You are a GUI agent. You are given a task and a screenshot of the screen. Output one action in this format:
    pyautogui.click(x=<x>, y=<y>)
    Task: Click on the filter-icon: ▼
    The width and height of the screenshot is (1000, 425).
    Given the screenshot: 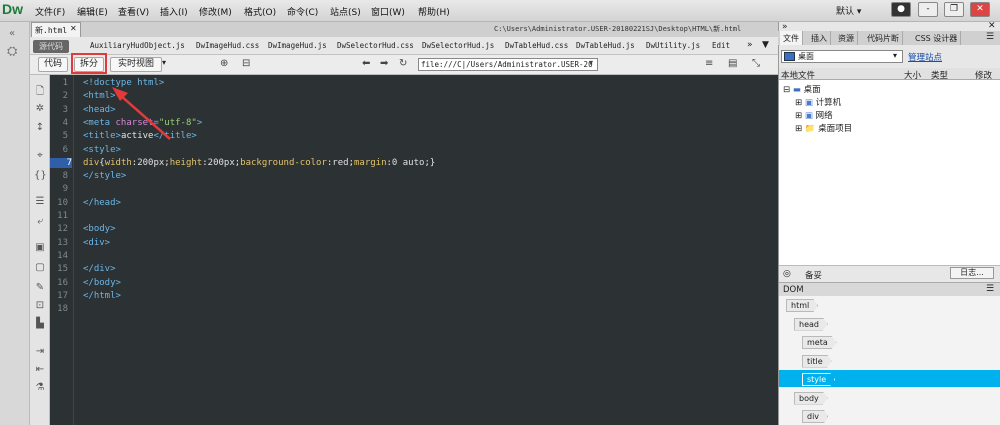 What is the action you would take?
    pyautogui.click(x=765, y=45)
    